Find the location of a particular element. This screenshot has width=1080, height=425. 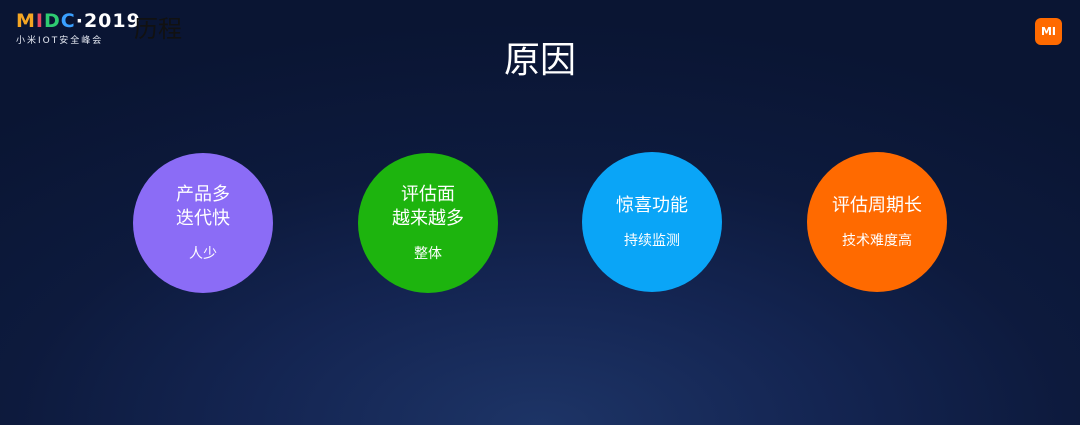

reason-2-line-1: 评估面 is located at coordinates (428, 194).